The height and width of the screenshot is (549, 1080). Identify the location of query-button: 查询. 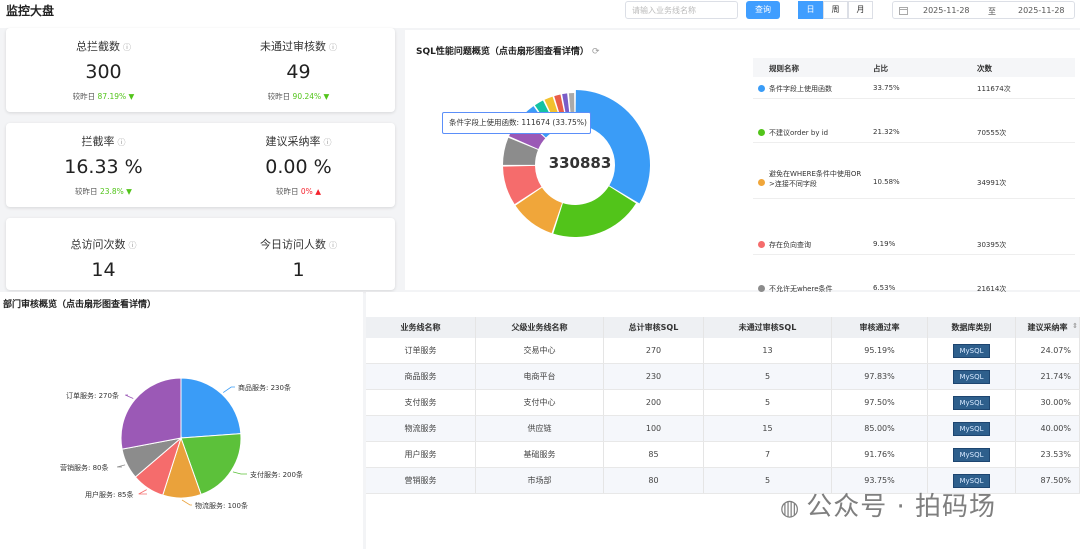
(763, 10).